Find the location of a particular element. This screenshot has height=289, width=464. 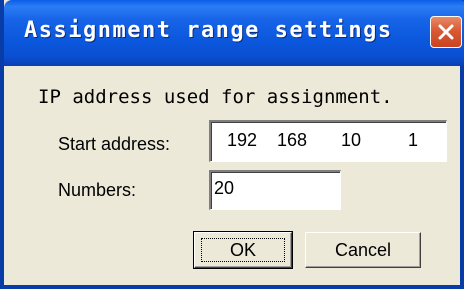

ip-octet-2: 168 is located at coordinates (292, 140).